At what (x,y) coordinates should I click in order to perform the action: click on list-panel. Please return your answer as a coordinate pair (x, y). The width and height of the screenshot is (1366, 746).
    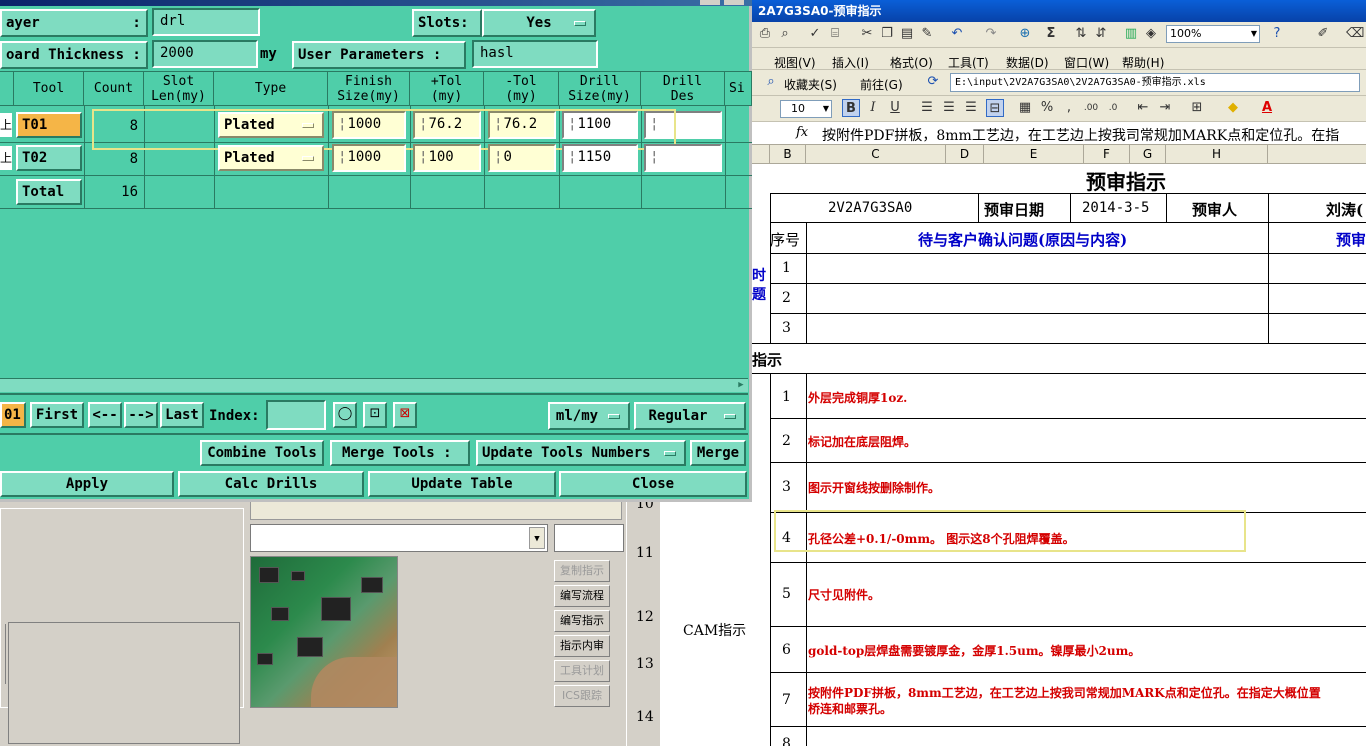
    Looking at the image, I should click on (124, 683).